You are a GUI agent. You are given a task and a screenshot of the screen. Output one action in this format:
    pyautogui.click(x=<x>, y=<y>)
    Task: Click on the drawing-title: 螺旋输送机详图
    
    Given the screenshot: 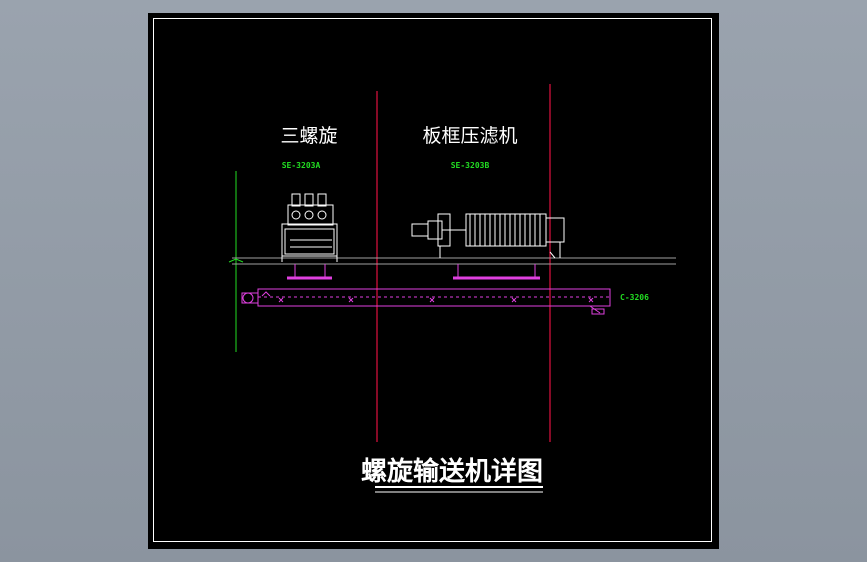 What is the action you would take?
    pyautogui.click(x=452, y=471)
    